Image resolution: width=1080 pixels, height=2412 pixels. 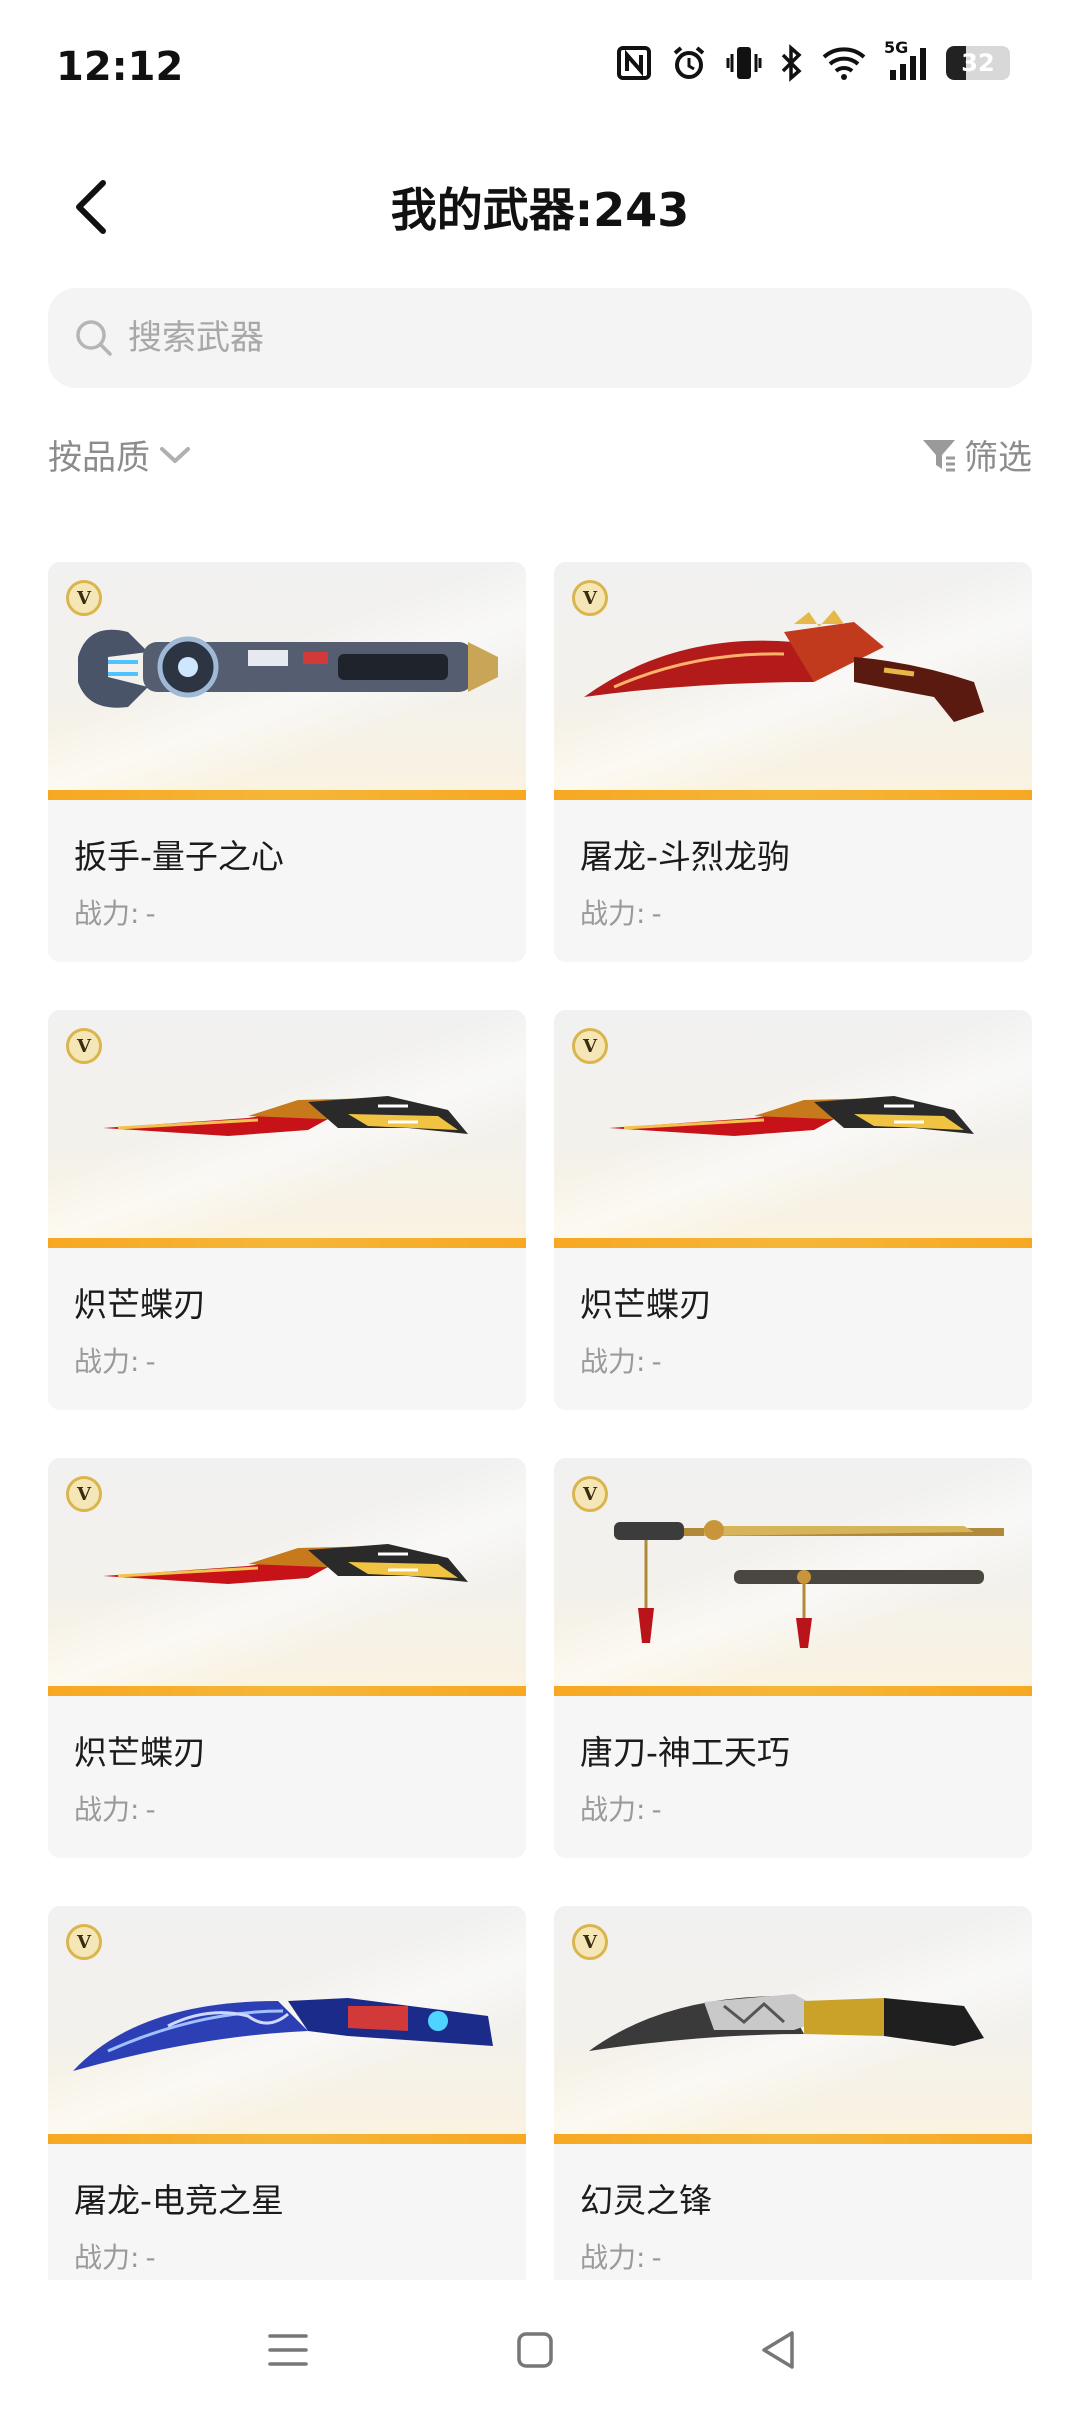 I want to click on weapon-art-kukri-blue, so click(x=287, y=2025).